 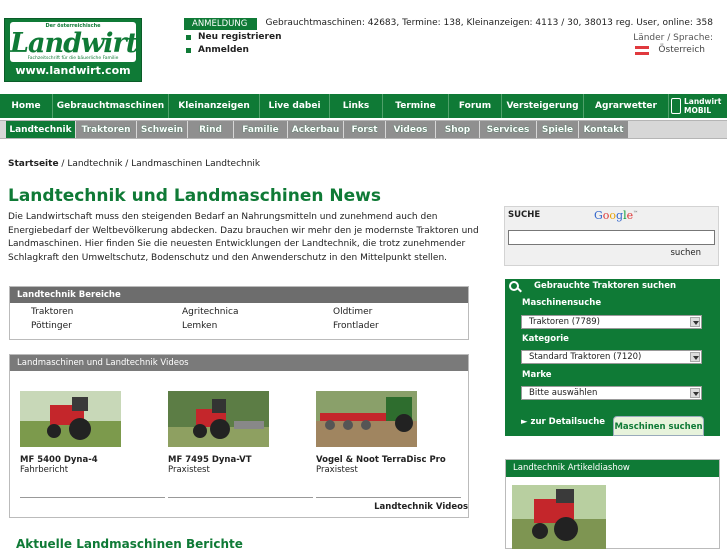 I want to click on page-title: Landtechnik und Landmaschinen News, so click(x=194, y=196).